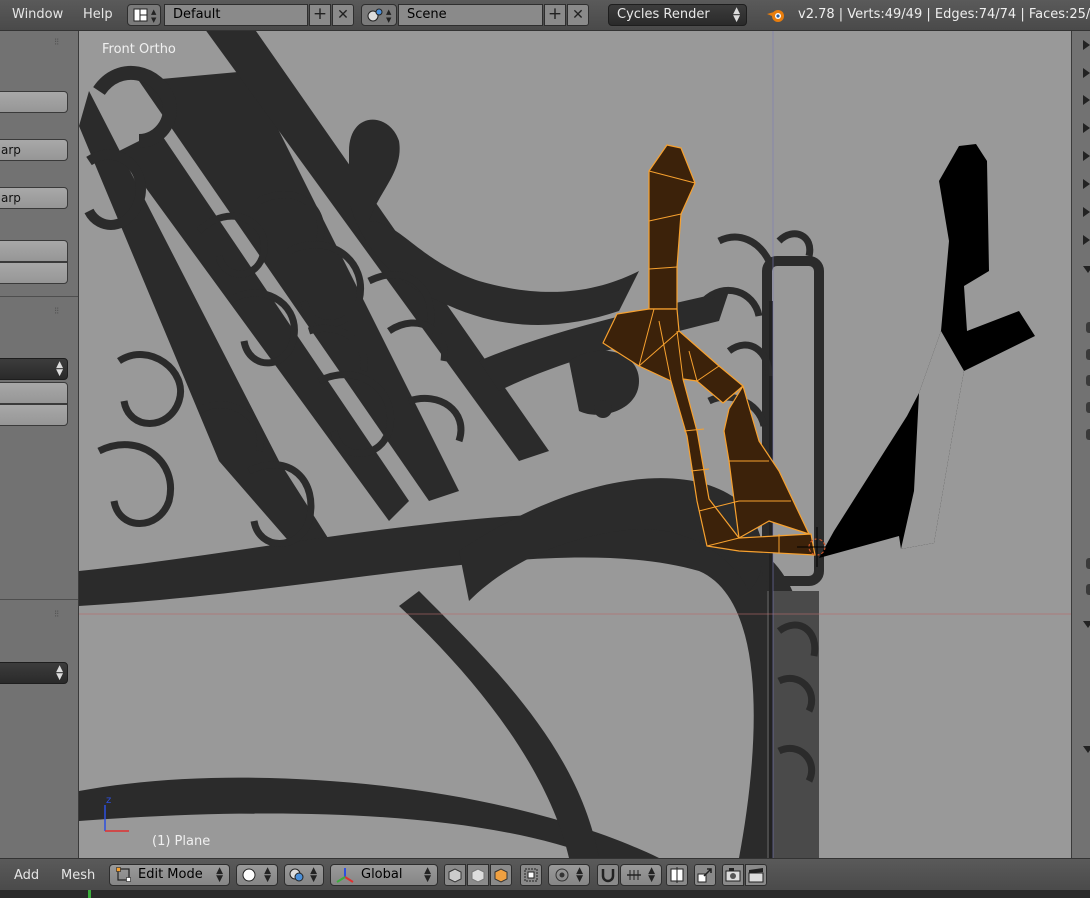 This screenshot has width=1090, height=898. Describe the element at coordinates (470, 15) in the screenshot. I see `scene-name: Scene` at that location.